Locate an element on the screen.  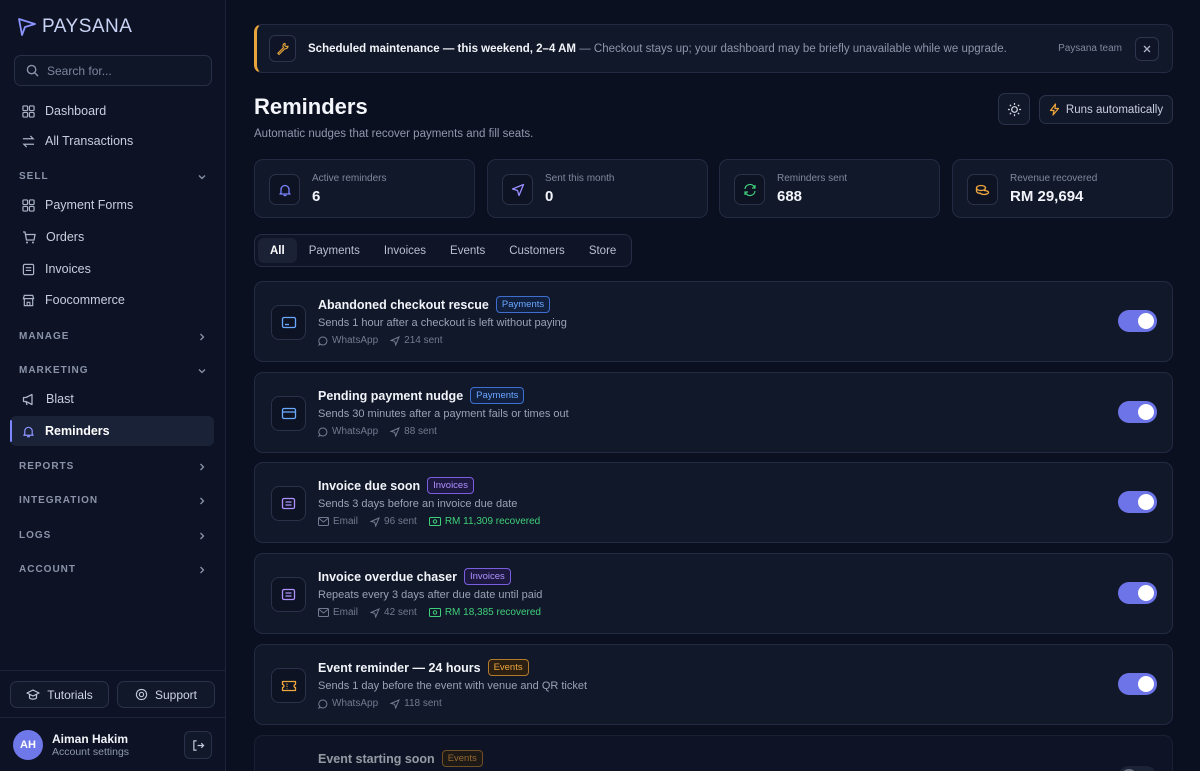
section-account: ACCOUNT is located at coordinates (113, 569).